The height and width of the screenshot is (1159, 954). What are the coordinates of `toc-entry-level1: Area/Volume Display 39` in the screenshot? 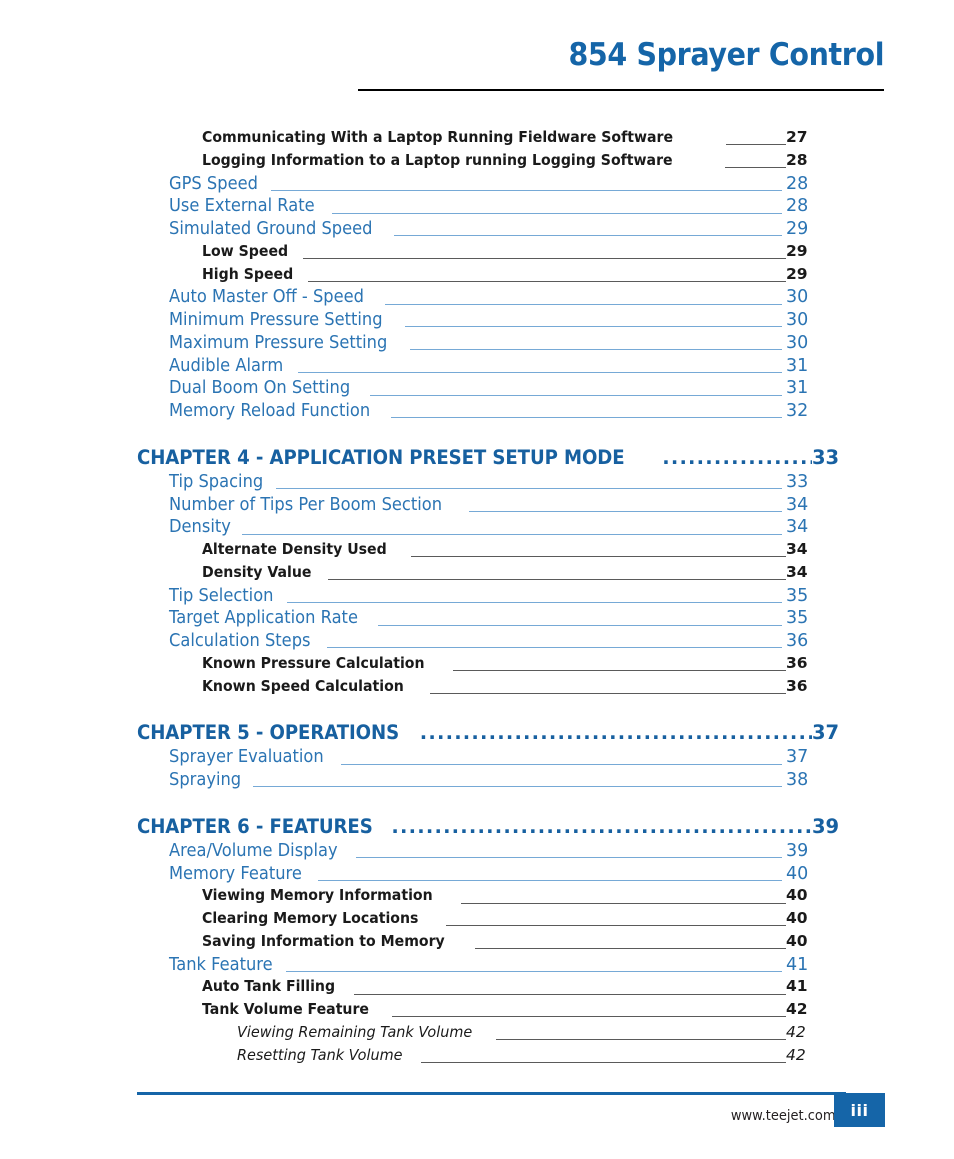 It's located at (477, 852).